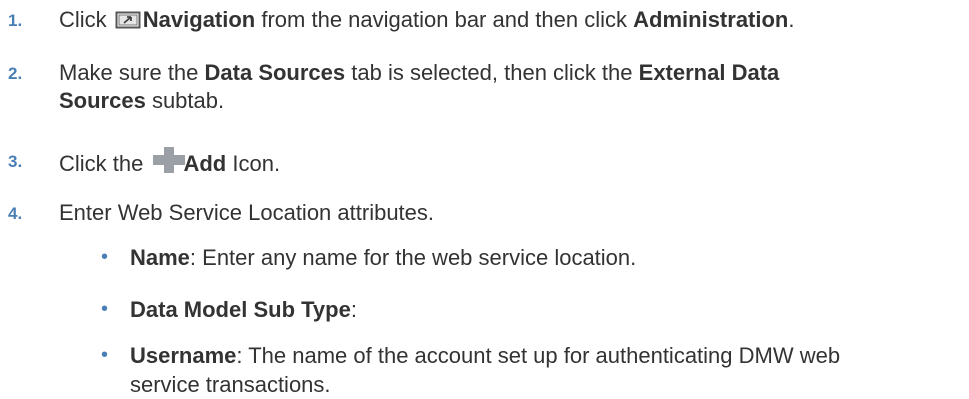 The width and height of the screenshot is (969, 399). What do you see at coordinates (15, 213) in the screenshot?
I see `step-number: 4.` at bounding box center [15, 213].